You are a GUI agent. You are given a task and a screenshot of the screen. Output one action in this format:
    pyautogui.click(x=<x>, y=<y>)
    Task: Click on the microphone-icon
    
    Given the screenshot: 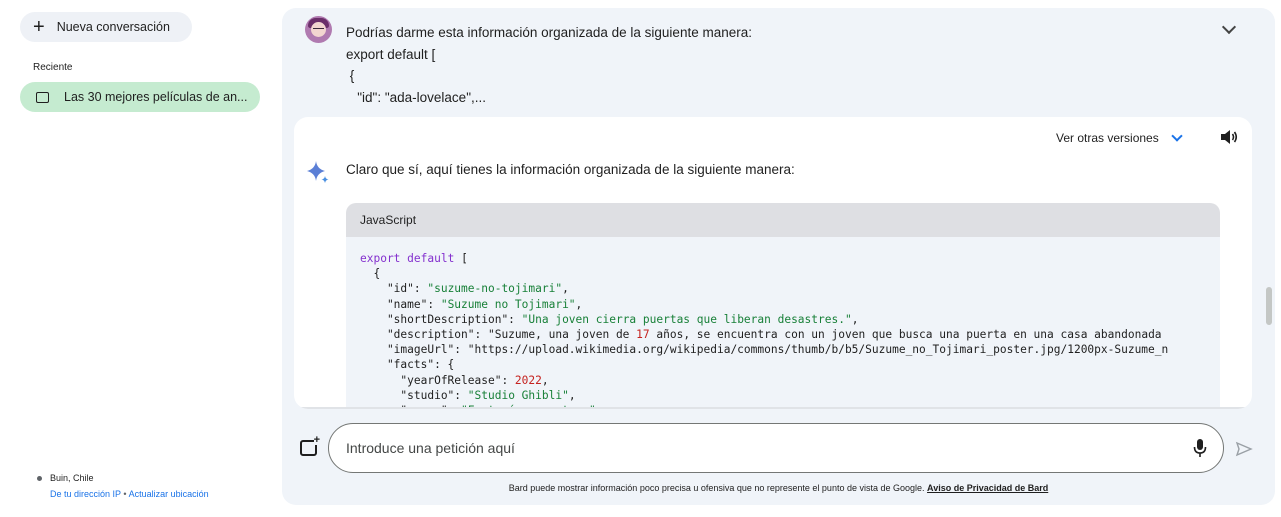 What is the action you would take?
    pyautogui.click(x=1200, y=448)
    